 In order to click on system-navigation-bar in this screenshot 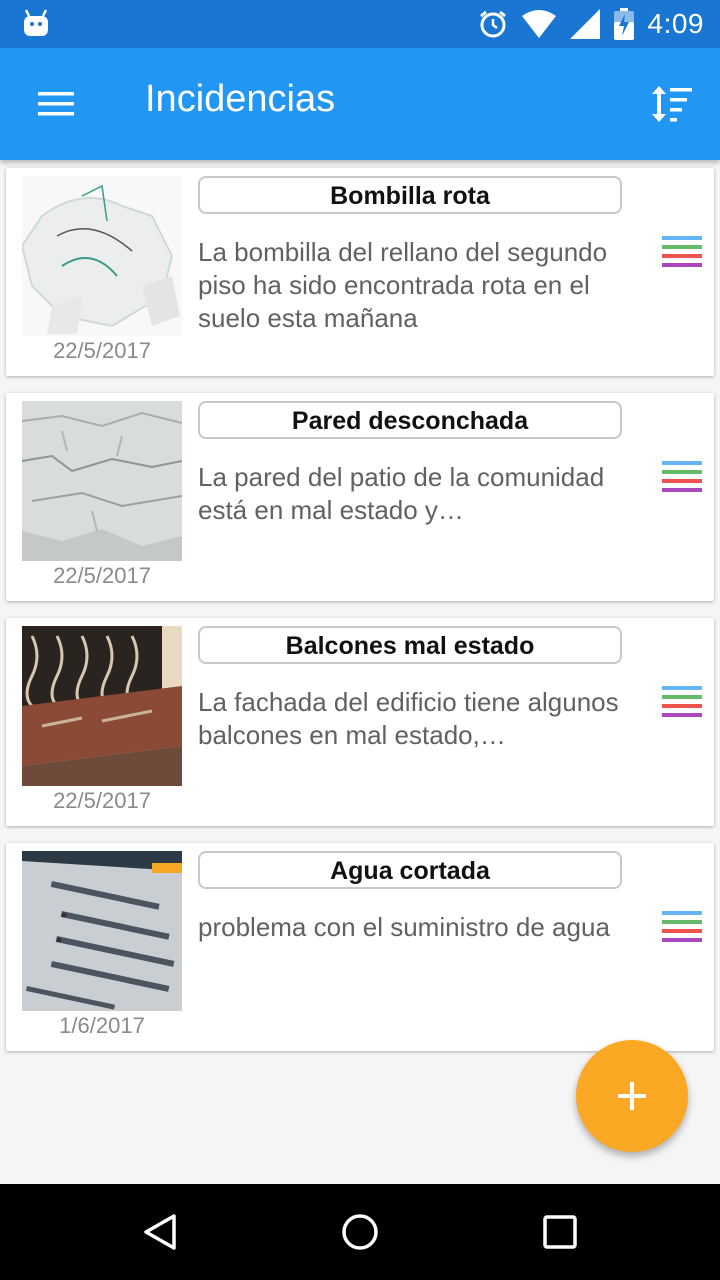, I will do `click(360, 1232)`.